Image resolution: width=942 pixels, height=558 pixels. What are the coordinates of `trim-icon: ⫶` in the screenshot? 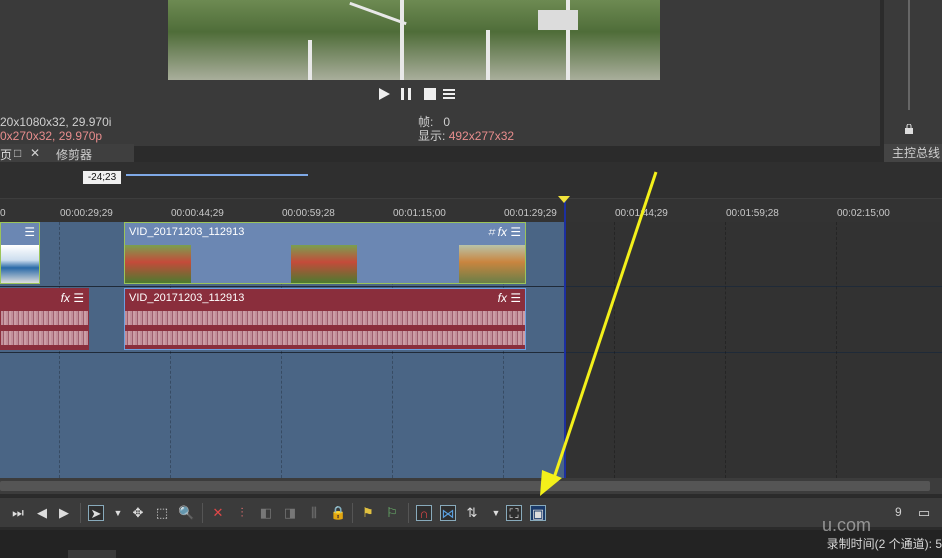 It's located at (242, 513).